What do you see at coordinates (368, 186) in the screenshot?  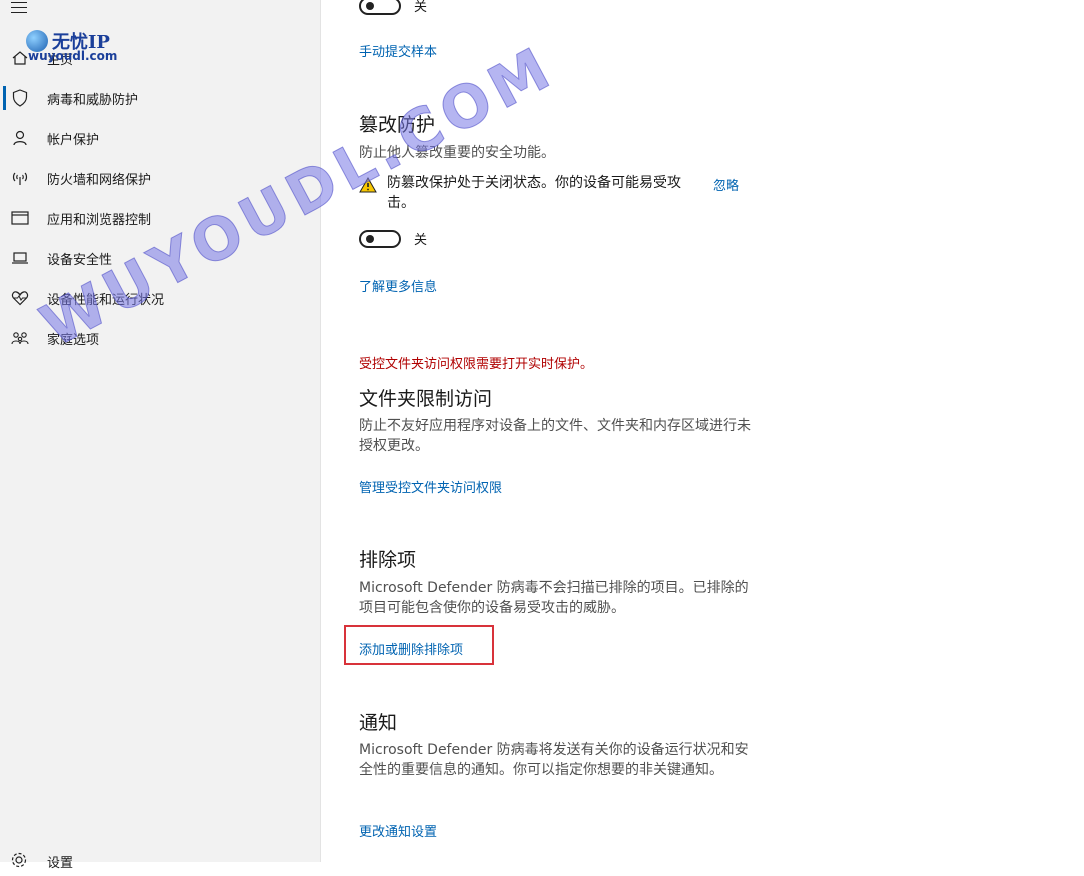 I see `warning-icon` at bounding box center [368, 186].